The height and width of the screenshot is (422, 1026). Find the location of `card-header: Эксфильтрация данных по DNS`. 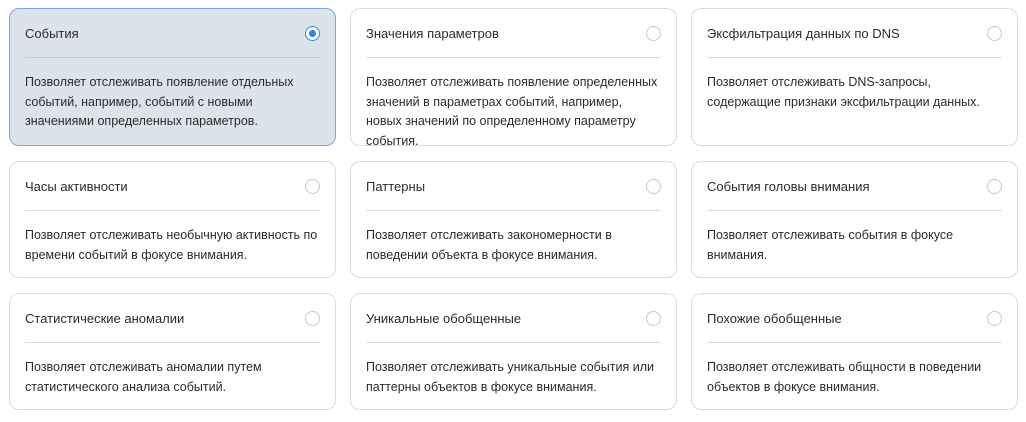

card-header: Эксфильтрация данных по DNS is located at coordinates (854, 33).